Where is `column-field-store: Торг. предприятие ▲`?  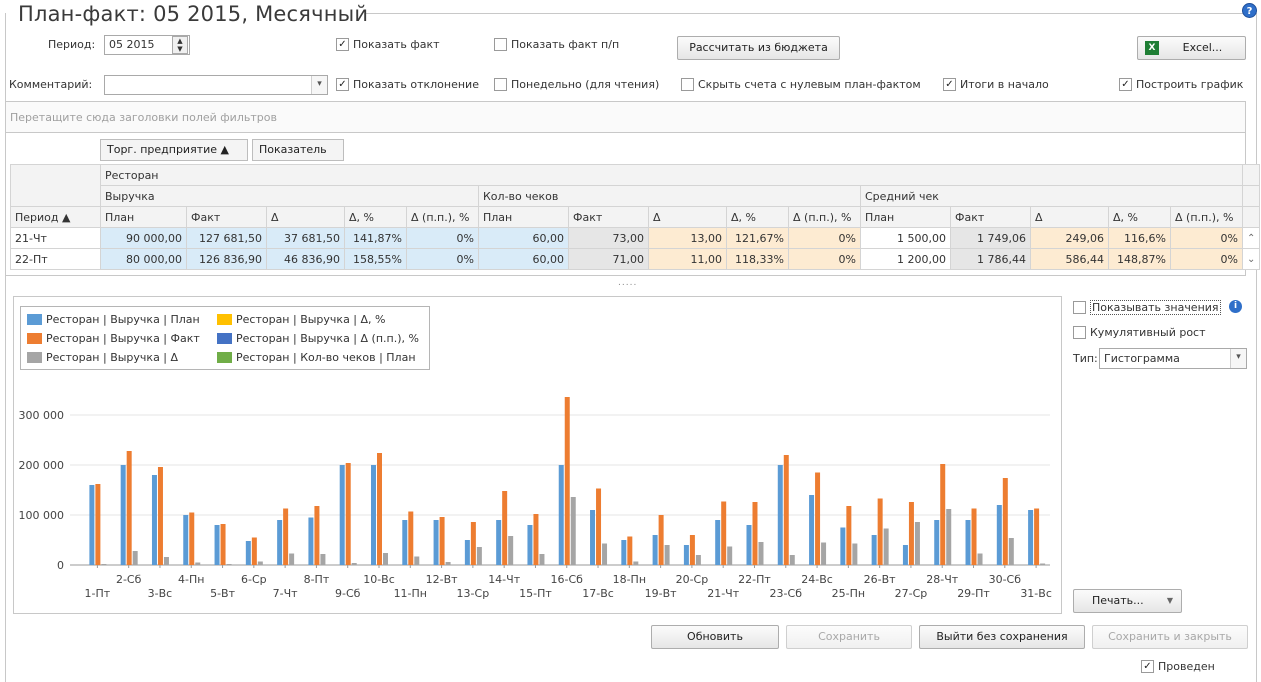 column-field-store: Торг. предприятие ▲ is located at coordinates (174, 150).